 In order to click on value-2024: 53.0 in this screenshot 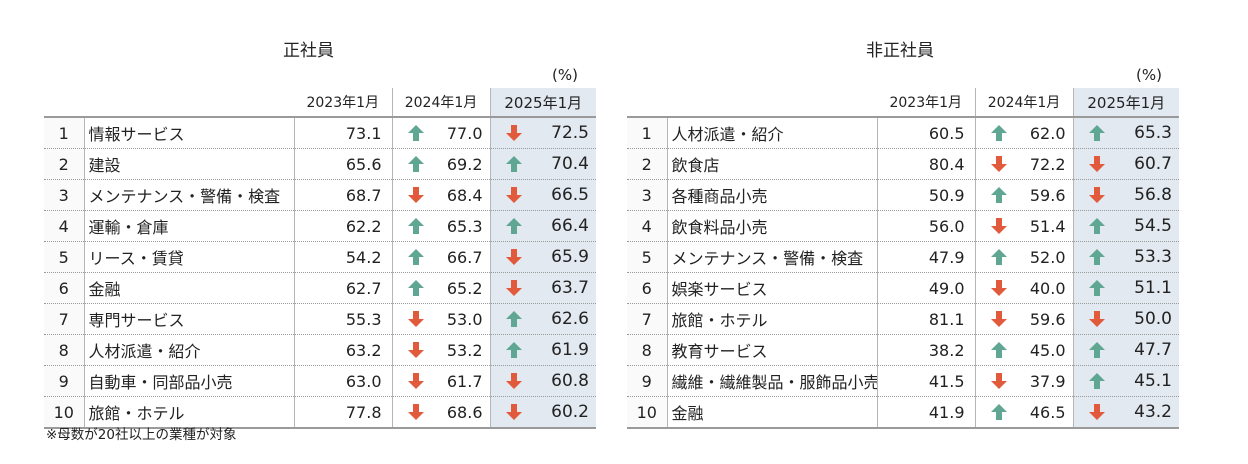, I will do `click(464, 319)`.